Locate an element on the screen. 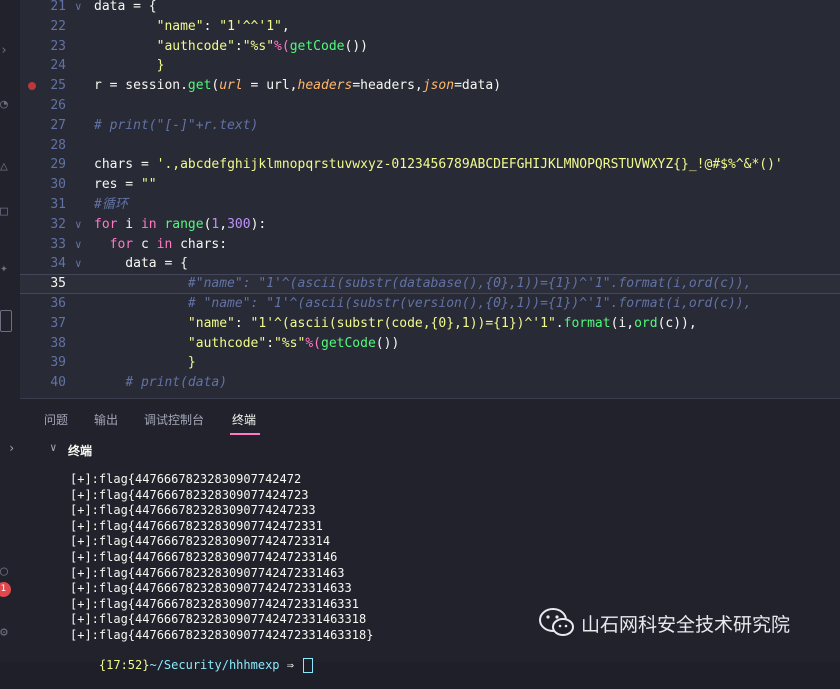 Image resolution: width=840 pixels, height=689 pixels. line-number: 25 is located at coordinates (58, 86).